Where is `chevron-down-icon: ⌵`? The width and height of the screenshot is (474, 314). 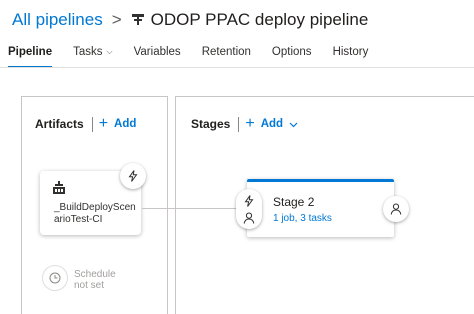 chevron-down-icon: ⌵ is located at coordinates (109, 51).